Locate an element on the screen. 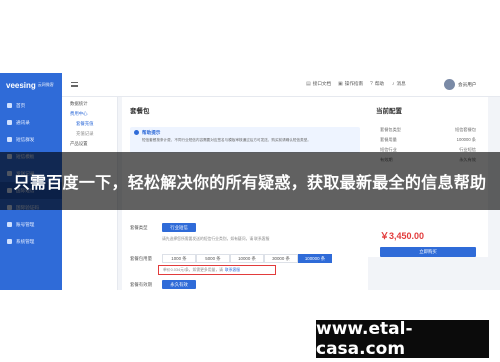 The image size is (500, 362). send-icon is located at coordinates (9, 139).